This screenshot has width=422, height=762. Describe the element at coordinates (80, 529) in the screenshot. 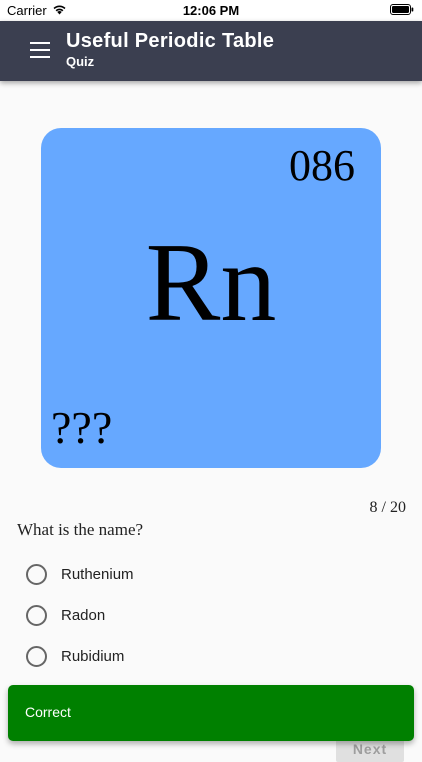

I see `question-text: What is the name?` at that location.